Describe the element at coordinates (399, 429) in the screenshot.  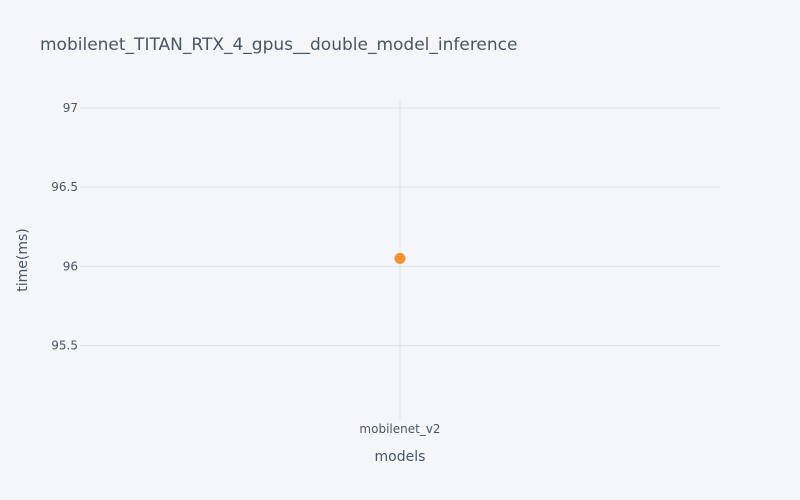
I see `x-tick-label: mobilenet_v2` at that location.